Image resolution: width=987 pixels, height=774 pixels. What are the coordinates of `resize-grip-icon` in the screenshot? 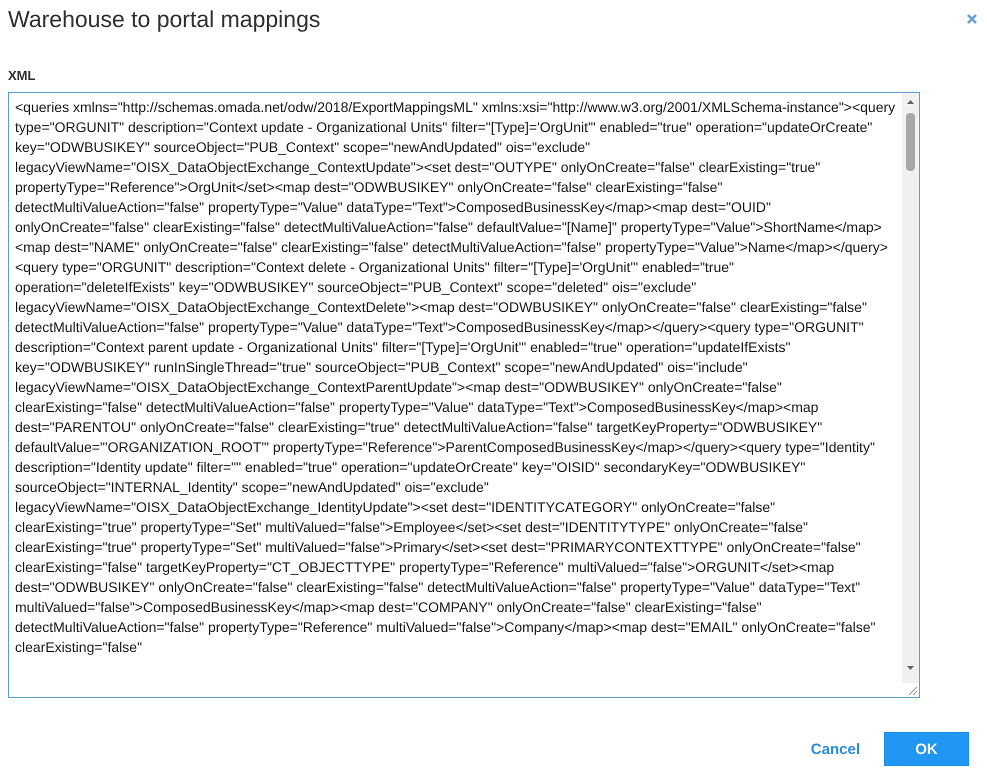 It's located at (912, 690).